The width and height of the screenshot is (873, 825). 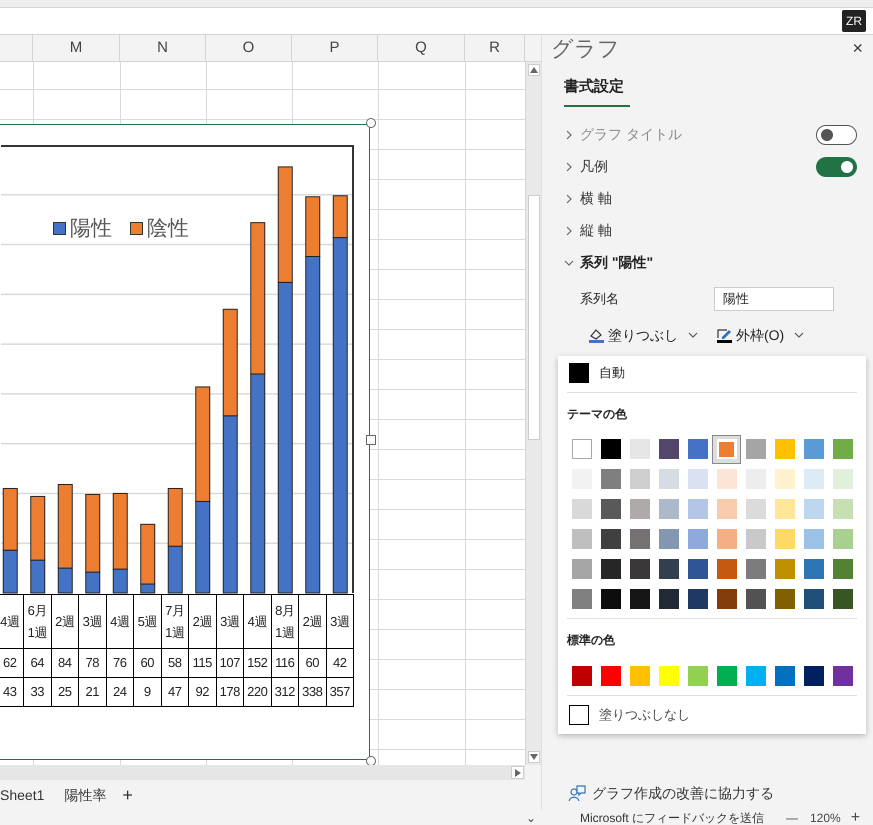 I want to click on horizontal-scrollbar, so click(x=262, y=772).